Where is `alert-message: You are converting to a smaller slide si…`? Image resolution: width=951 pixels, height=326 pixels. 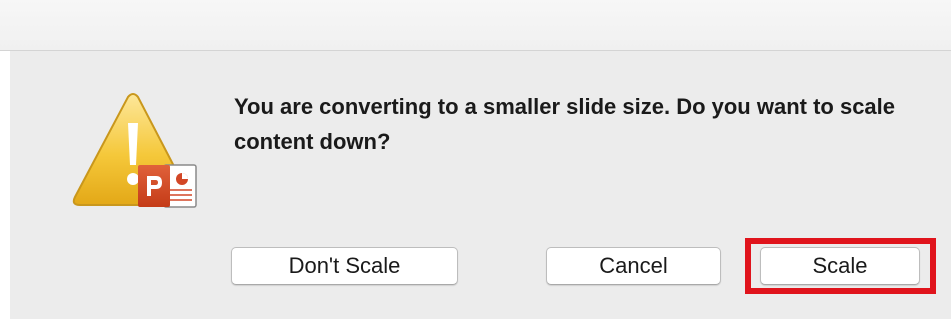
alert-message: You are converting to a smaller slide si… is located at coordinates (565, 124).